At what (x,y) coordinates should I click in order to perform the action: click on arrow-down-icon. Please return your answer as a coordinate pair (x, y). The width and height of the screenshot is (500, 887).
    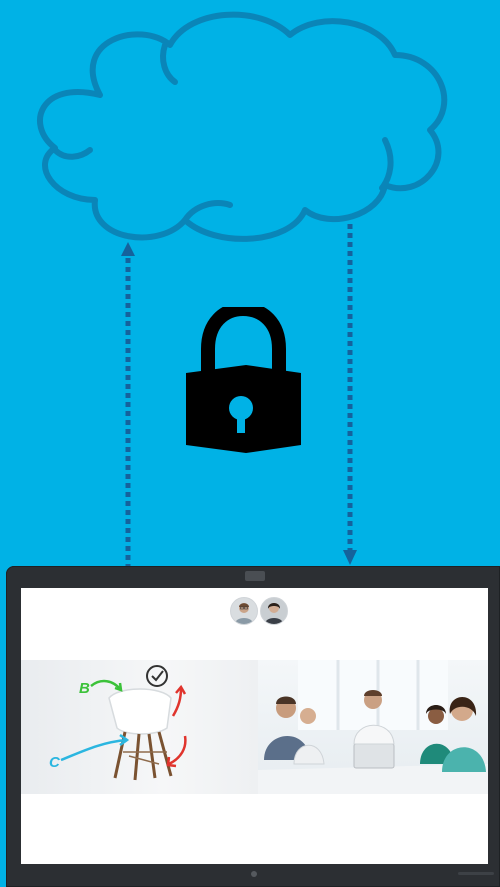
    Looking at the image, I should click on (350, 394).